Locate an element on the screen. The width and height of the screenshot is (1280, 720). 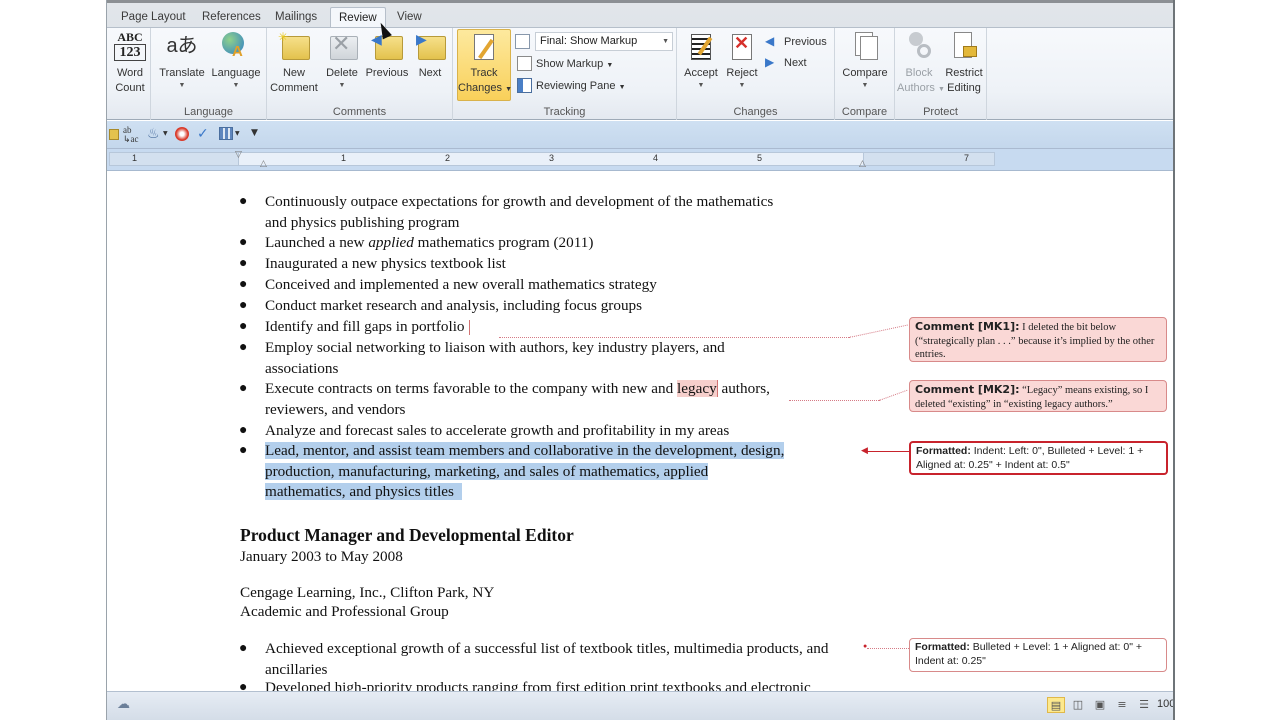
next-change-icon: ▶ is located at coordinates (770, 61).